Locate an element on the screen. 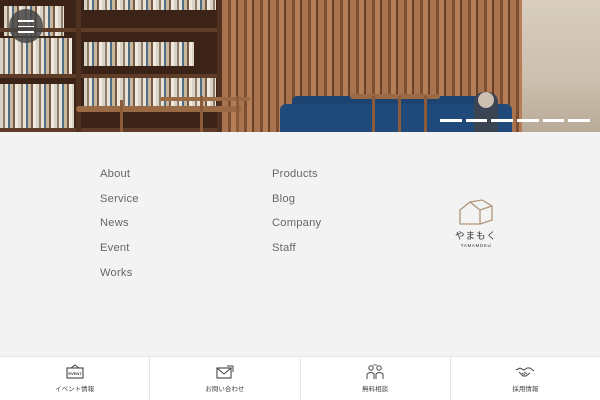 This screenshot has height=400, width=600. yamamoku-logo: やまもく YAMAMOKU is located at coordinates (476, 223).